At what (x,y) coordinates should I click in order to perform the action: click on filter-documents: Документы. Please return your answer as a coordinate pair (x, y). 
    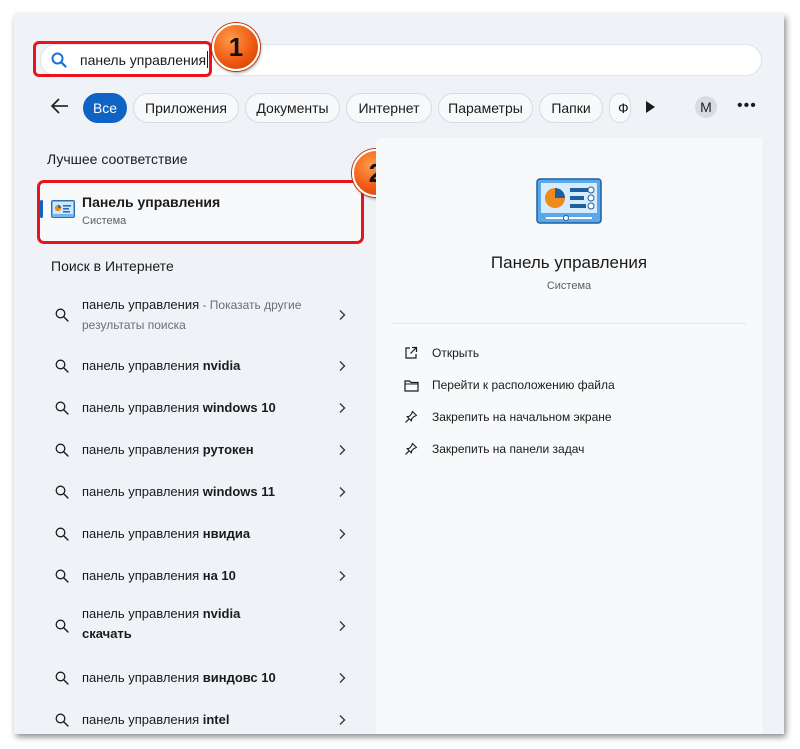
    Looking at the image, I should click on (292, 108).